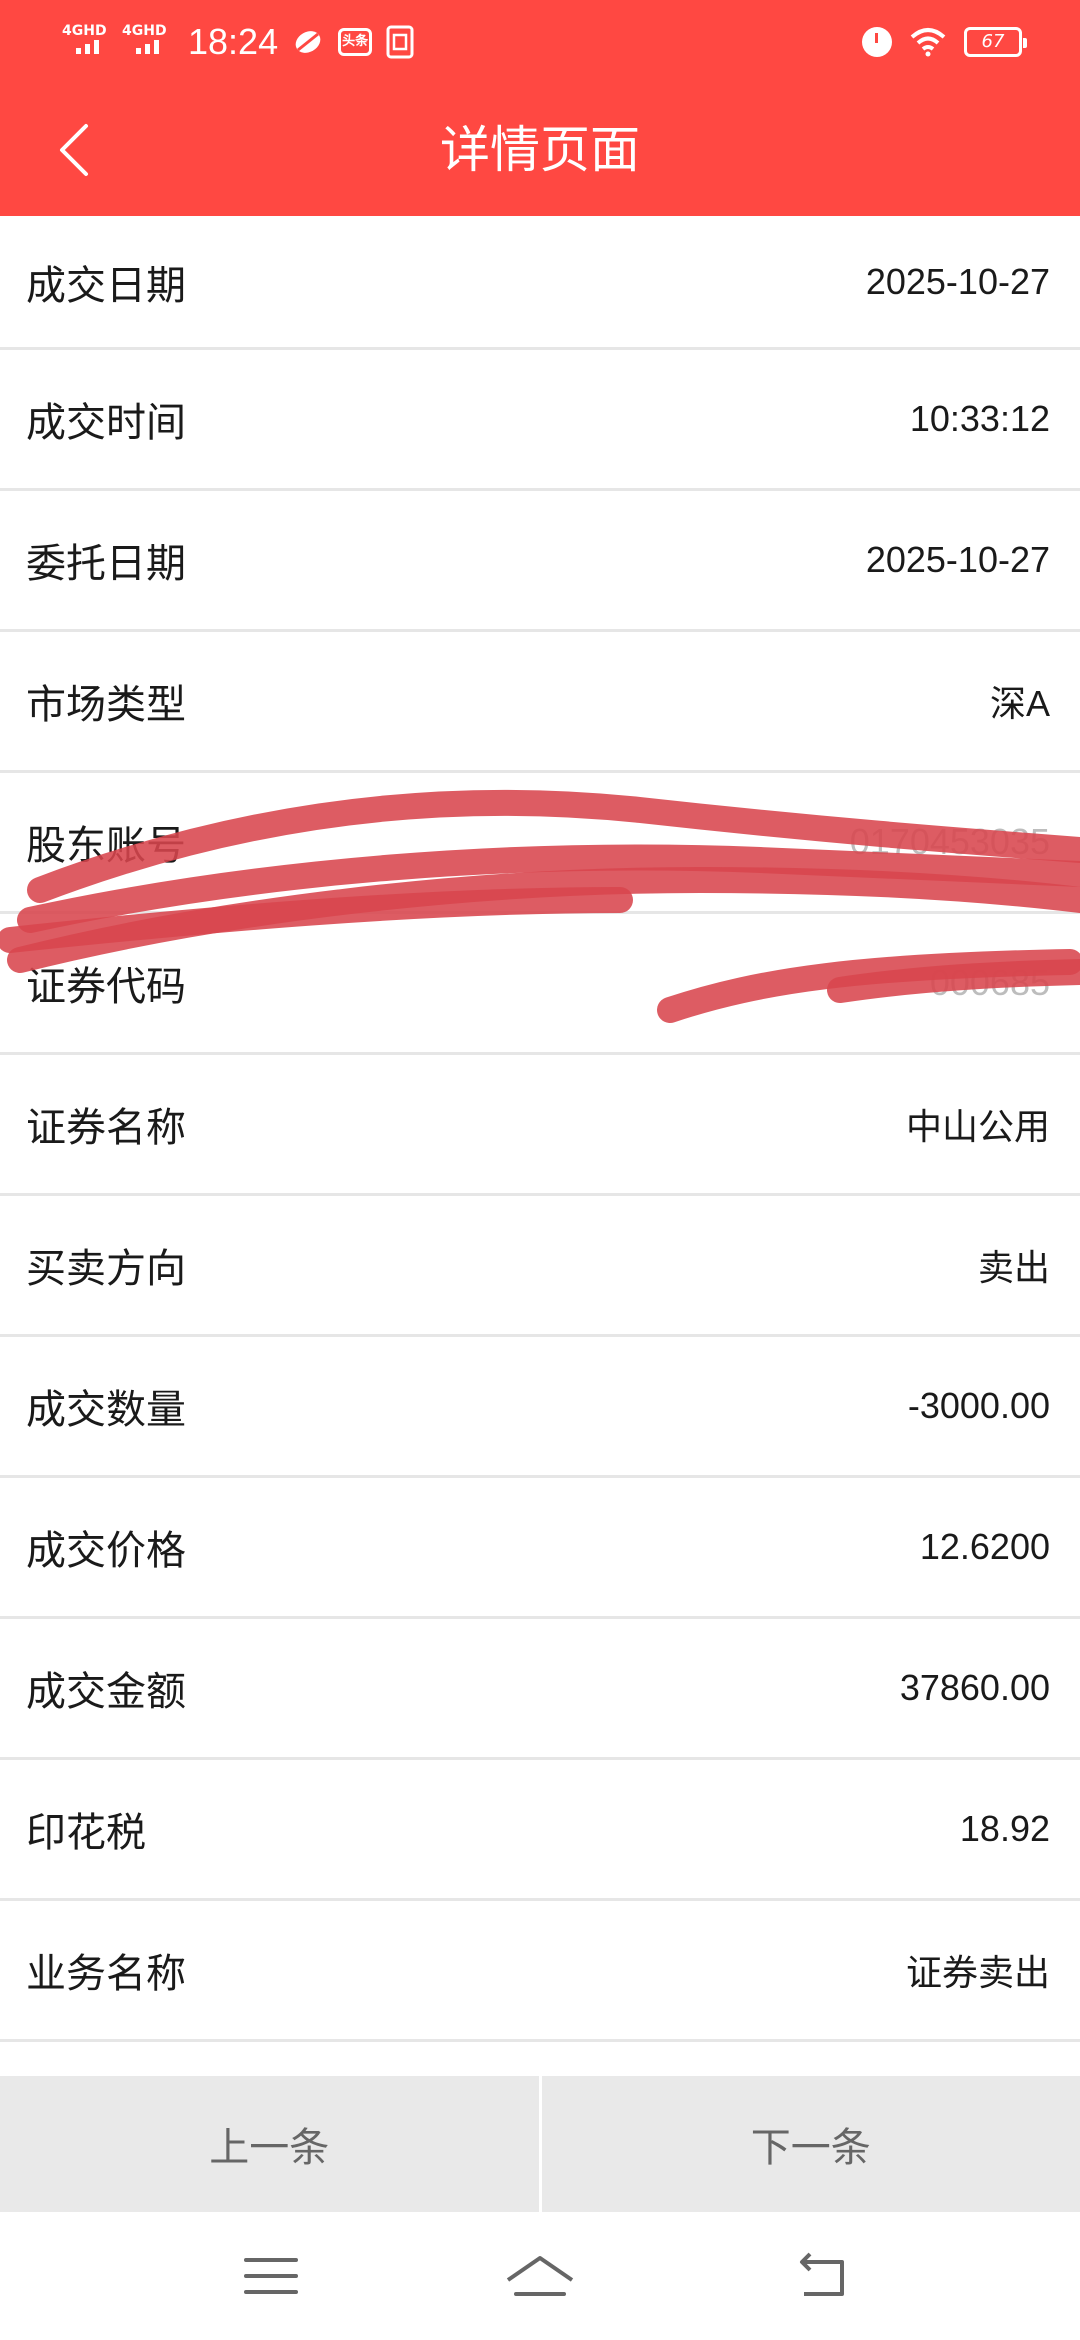 The width and height of the screenshot is (1080, 2340). I want to click on detail-row-price: 成交价格 12.6200, so click(540, 1548).